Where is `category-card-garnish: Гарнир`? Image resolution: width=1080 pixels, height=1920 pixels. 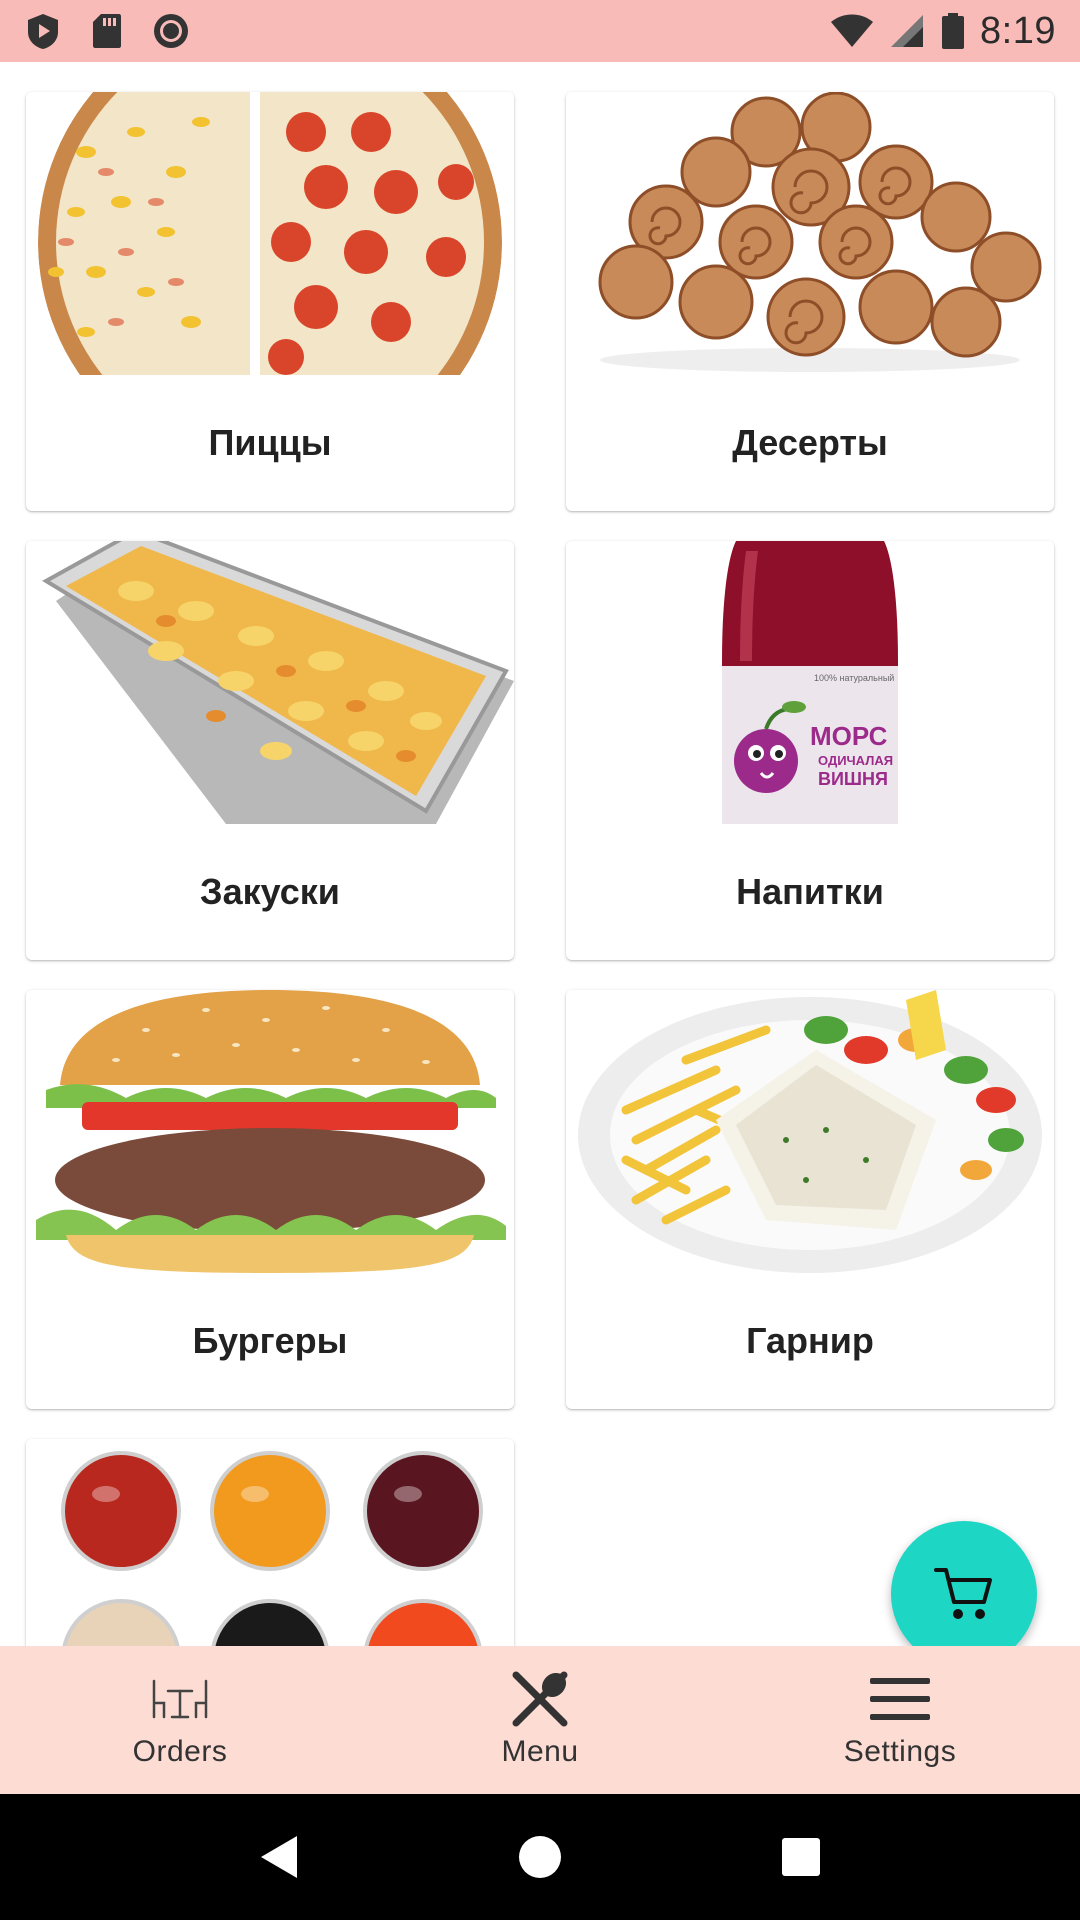 category-card-garnish: Гарнир is located at coordinates (810, 1199).